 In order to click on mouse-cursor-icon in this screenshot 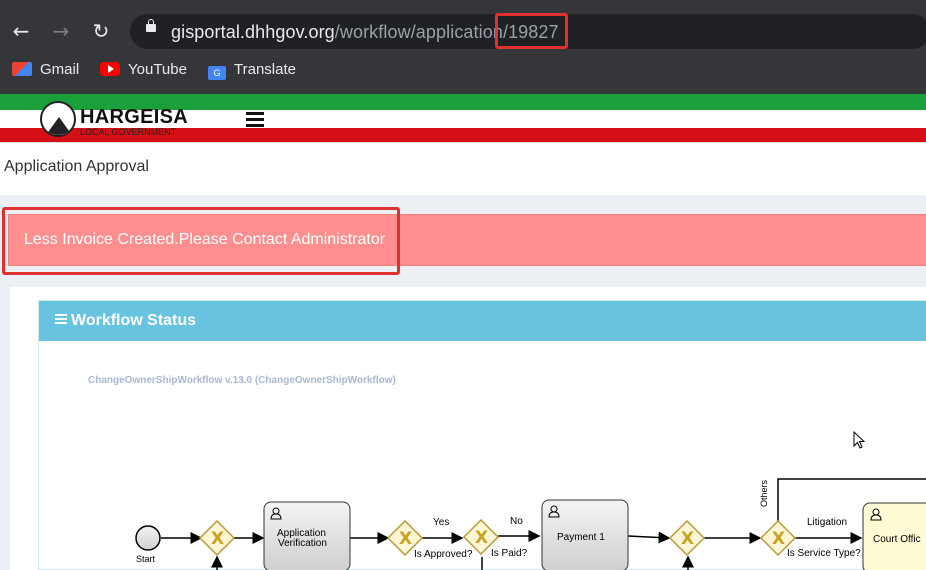, I will do `click(859, 440)`.